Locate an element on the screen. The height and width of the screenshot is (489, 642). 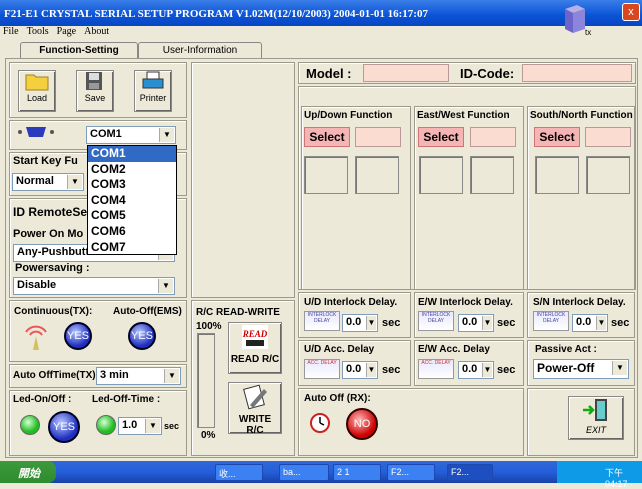
ew-interlock-select: 0.0 ▼ is located at coordinates (476, 323).